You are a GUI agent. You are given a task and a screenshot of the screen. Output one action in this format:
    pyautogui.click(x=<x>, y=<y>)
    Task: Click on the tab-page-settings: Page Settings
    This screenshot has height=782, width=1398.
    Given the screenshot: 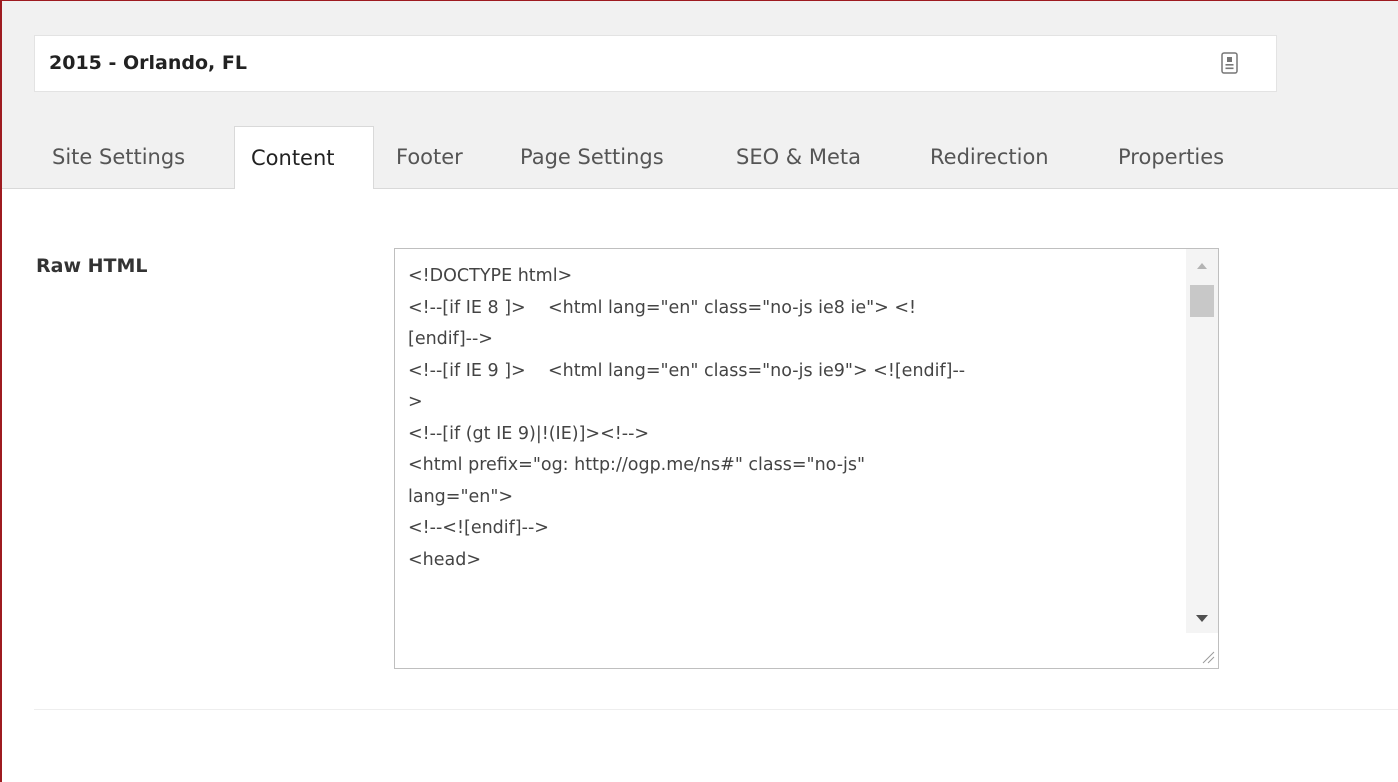 What is the action you would take?
    pyautogui.click(x=604, y=157)
    